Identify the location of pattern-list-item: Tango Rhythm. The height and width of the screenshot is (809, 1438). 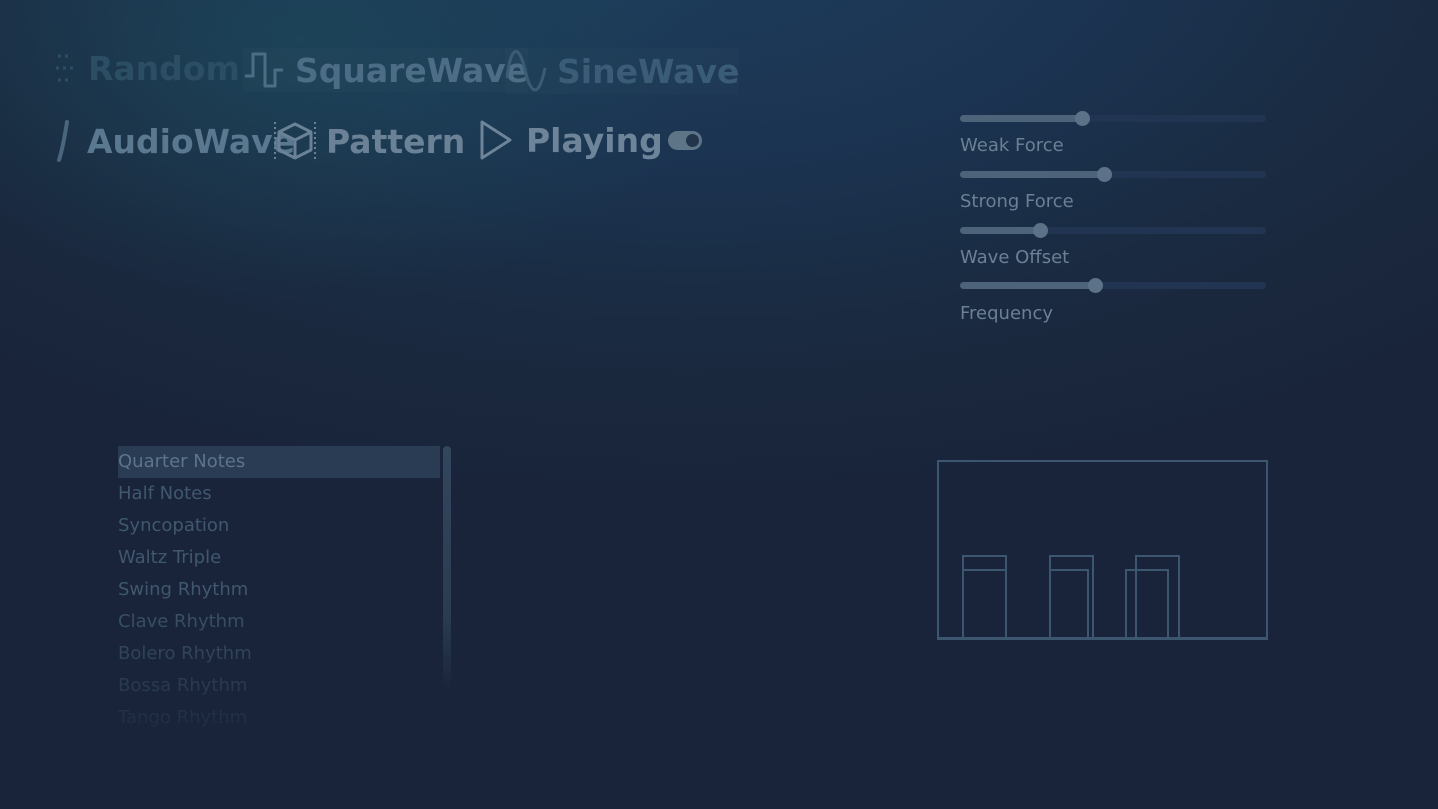
(279, 718).